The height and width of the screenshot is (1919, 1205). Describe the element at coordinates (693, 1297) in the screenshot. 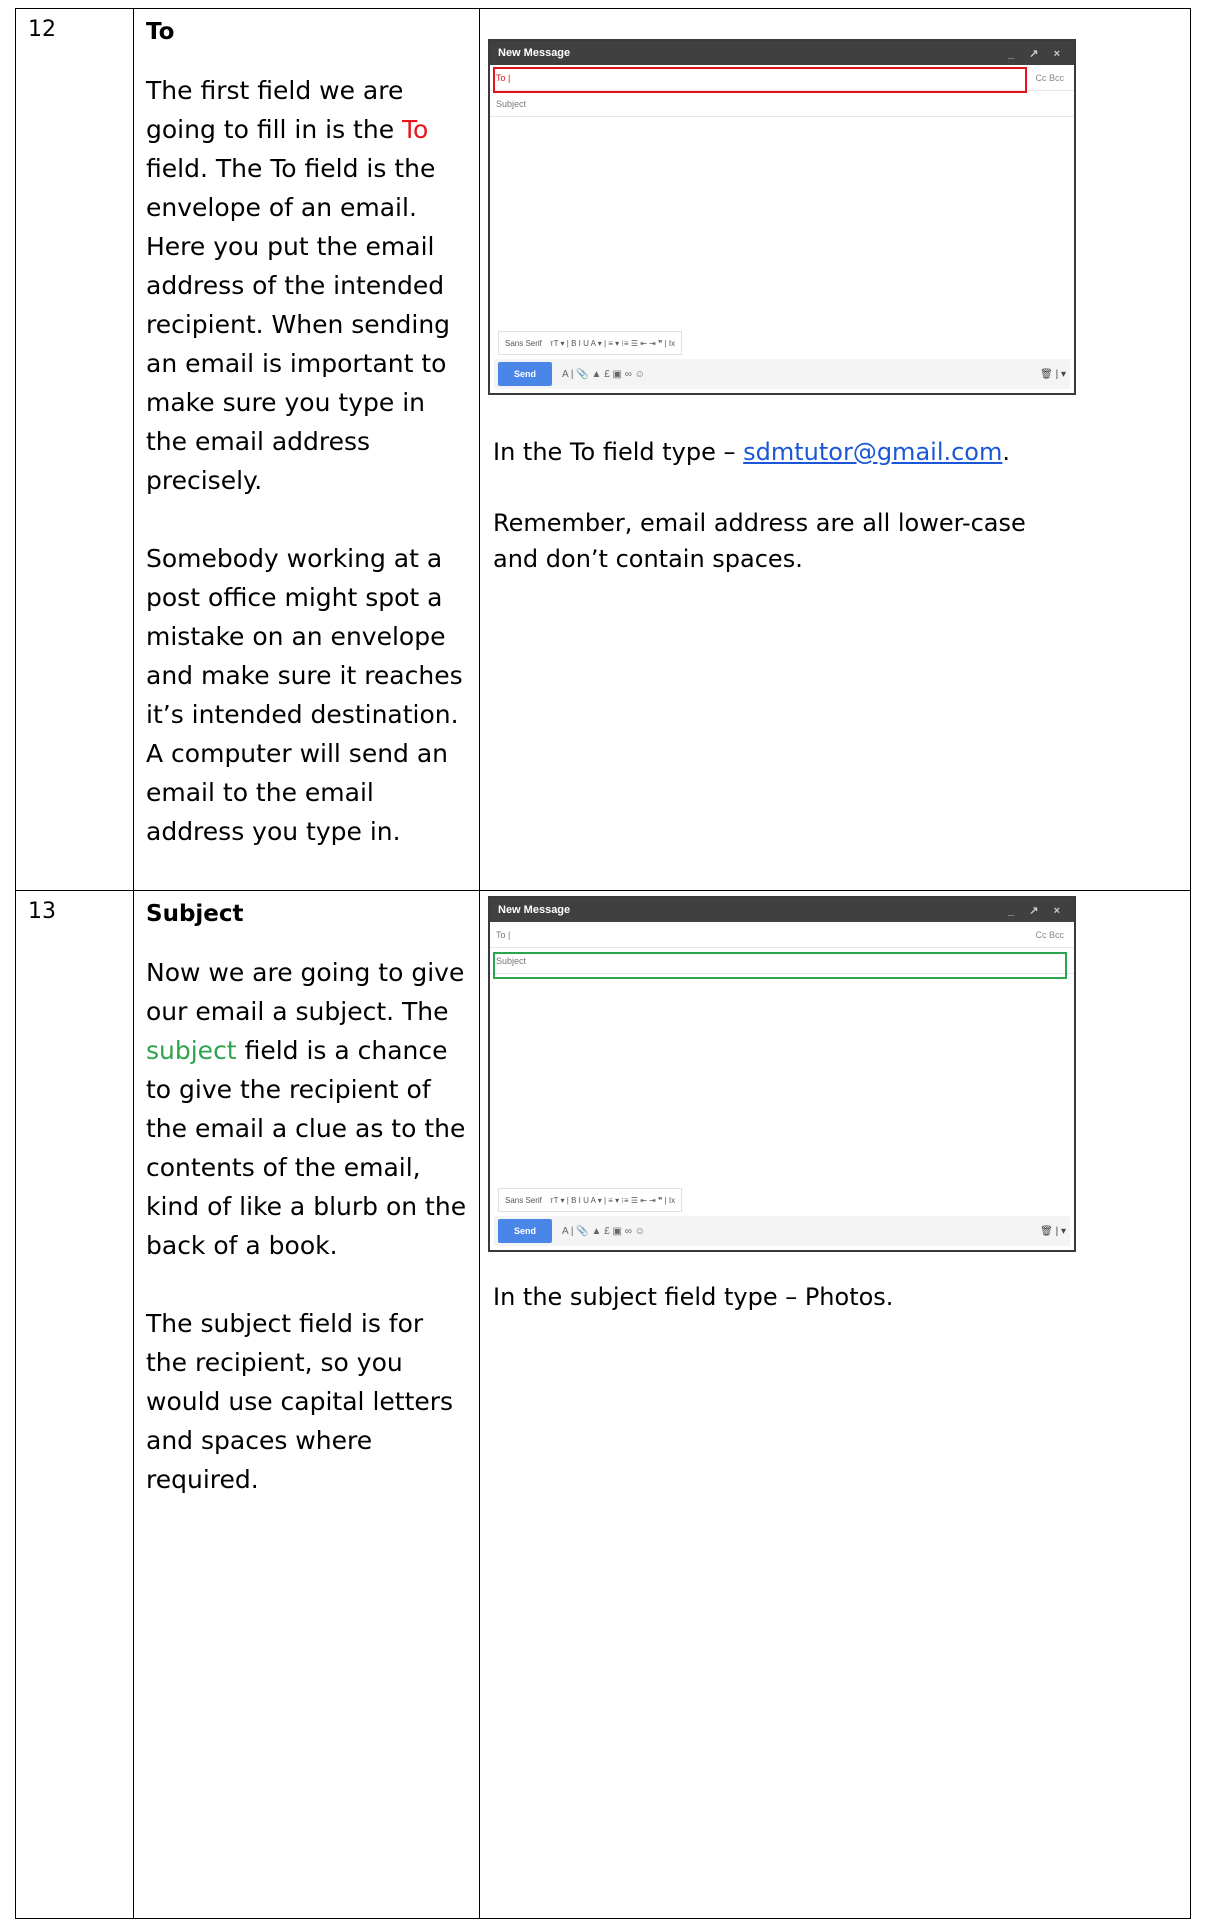

I see `instruction-text: In the subject field type – Photos.` at that location.